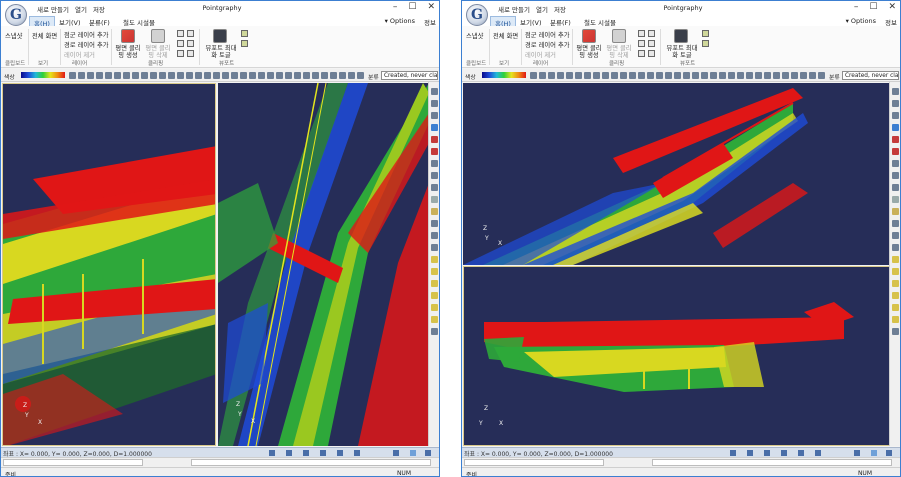 Image resolution: width=901 pixels, height=477 pixels. I want to click on zoom-in-icon, so click(895, 91).